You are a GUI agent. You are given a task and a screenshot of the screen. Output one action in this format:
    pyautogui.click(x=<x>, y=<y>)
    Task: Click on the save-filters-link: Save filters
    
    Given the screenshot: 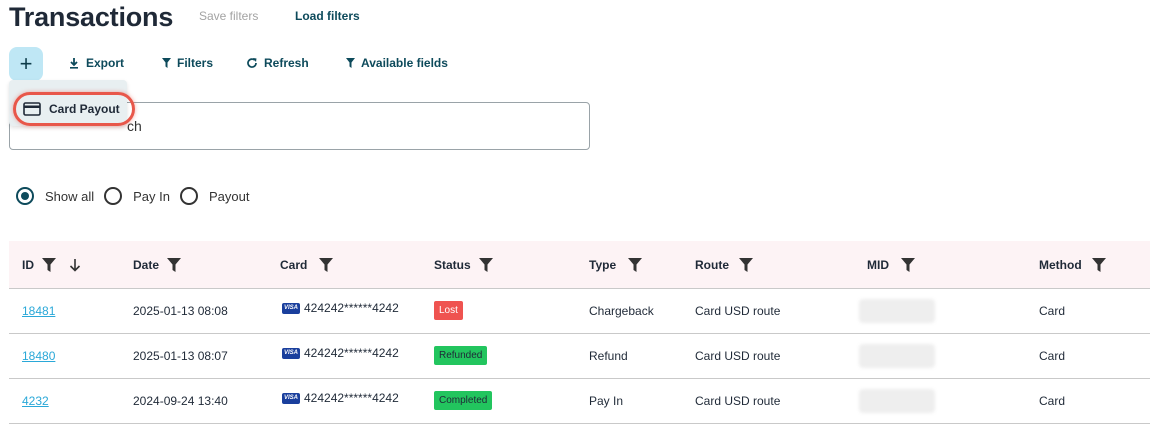 What is the action you would take?
    pyautogui.click(x=228, y=16)
    